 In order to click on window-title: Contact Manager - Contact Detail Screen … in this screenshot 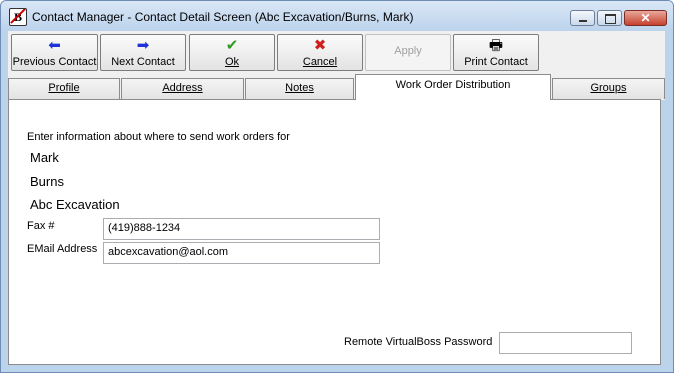, I will do `click(223, 17)`.